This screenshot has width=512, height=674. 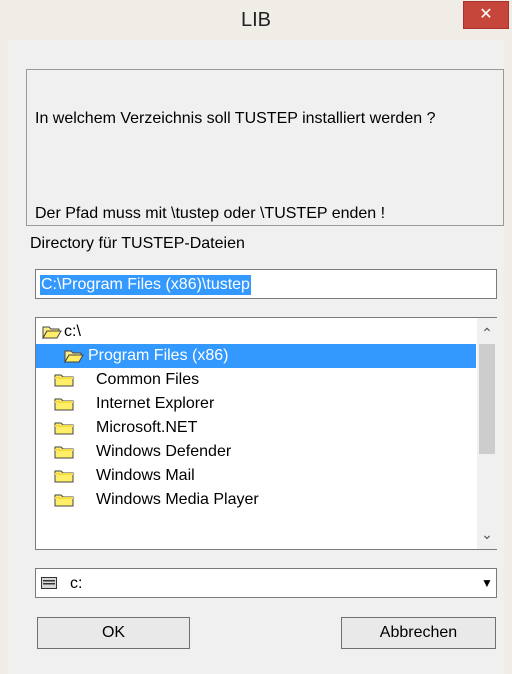 I want to click on drive-select-value: c:, so click(x=76, y=583).